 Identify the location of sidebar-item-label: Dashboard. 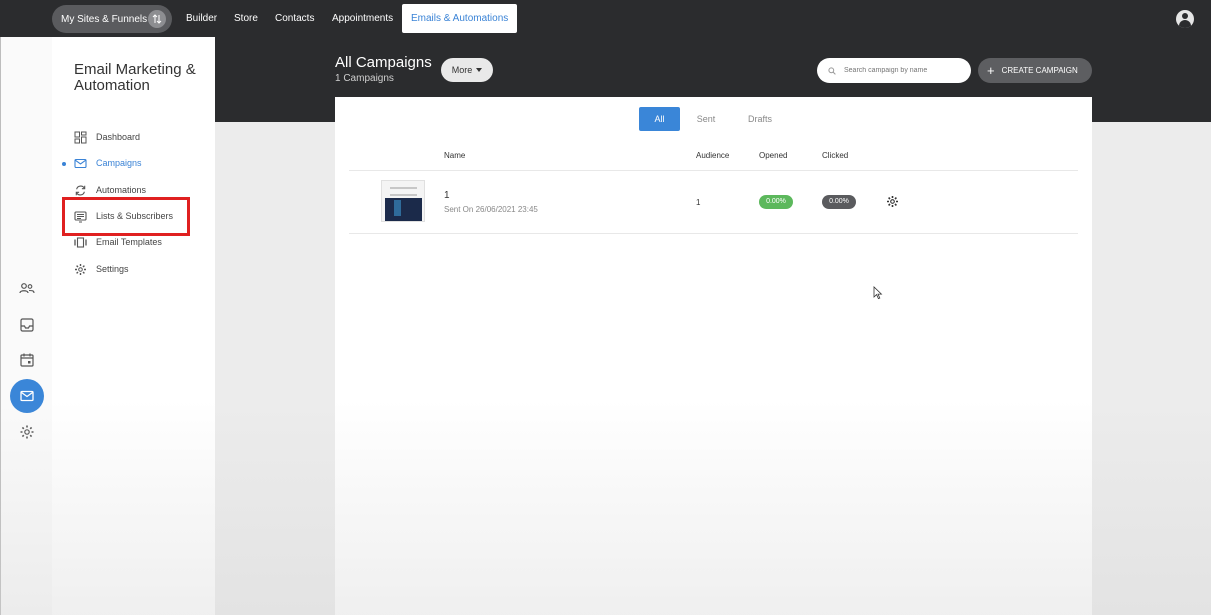
(118, 137).